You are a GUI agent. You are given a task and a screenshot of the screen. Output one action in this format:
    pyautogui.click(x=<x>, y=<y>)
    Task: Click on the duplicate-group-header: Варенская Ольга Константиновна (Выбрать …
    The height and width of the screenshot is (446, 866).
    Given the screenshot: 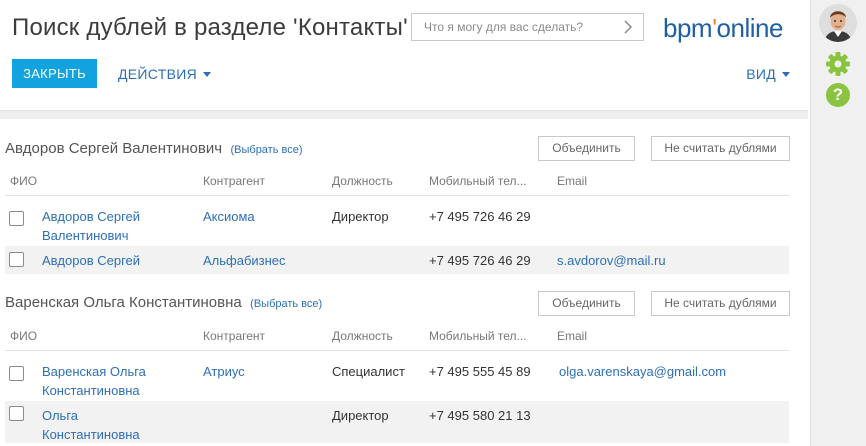 What is the action you would take?
    pyautogui.click(x=163, y=306)
    